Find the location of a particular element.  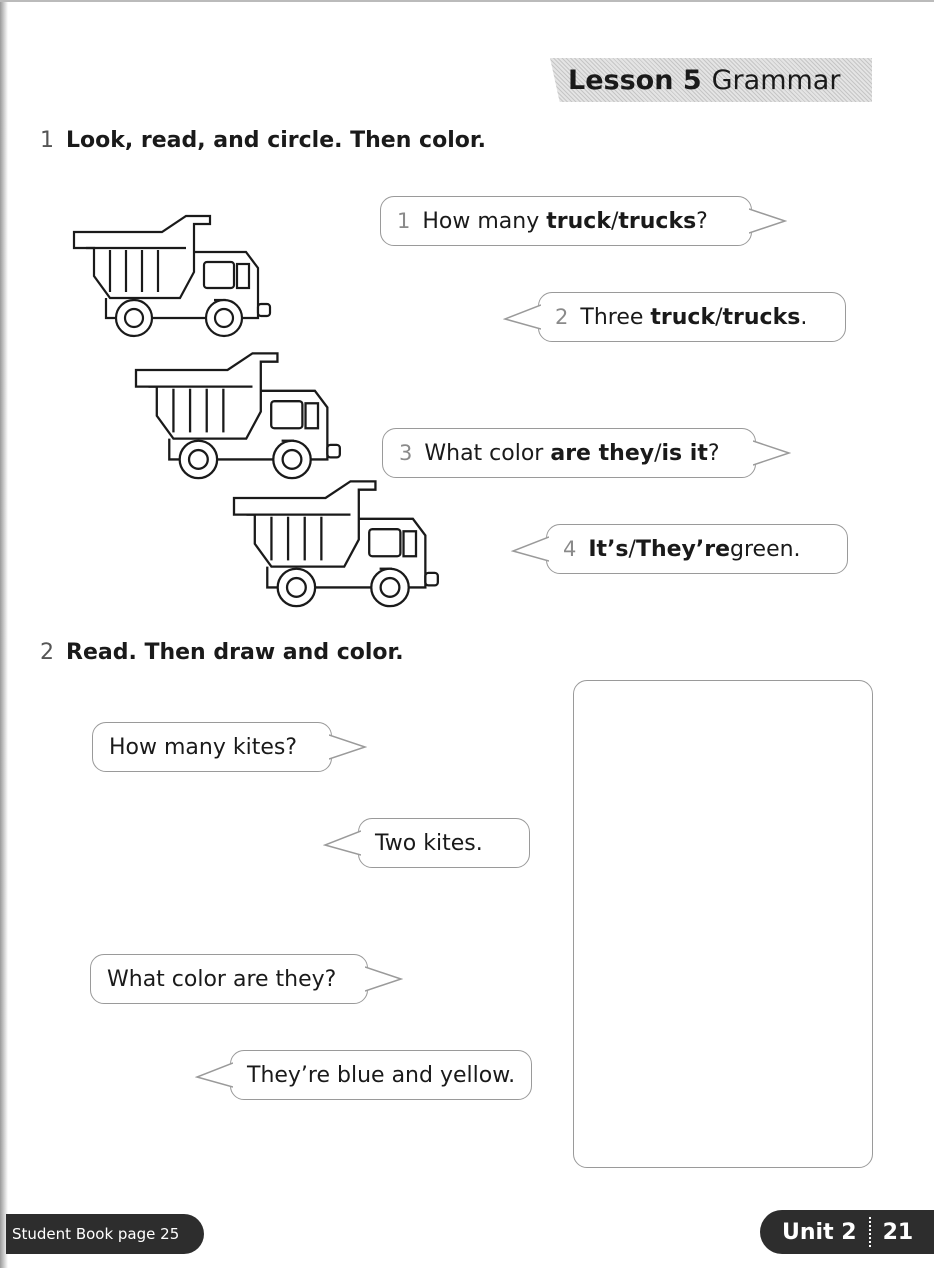

unit-page-tab: Unit 2 21 is located at coordinates (847, 1232).